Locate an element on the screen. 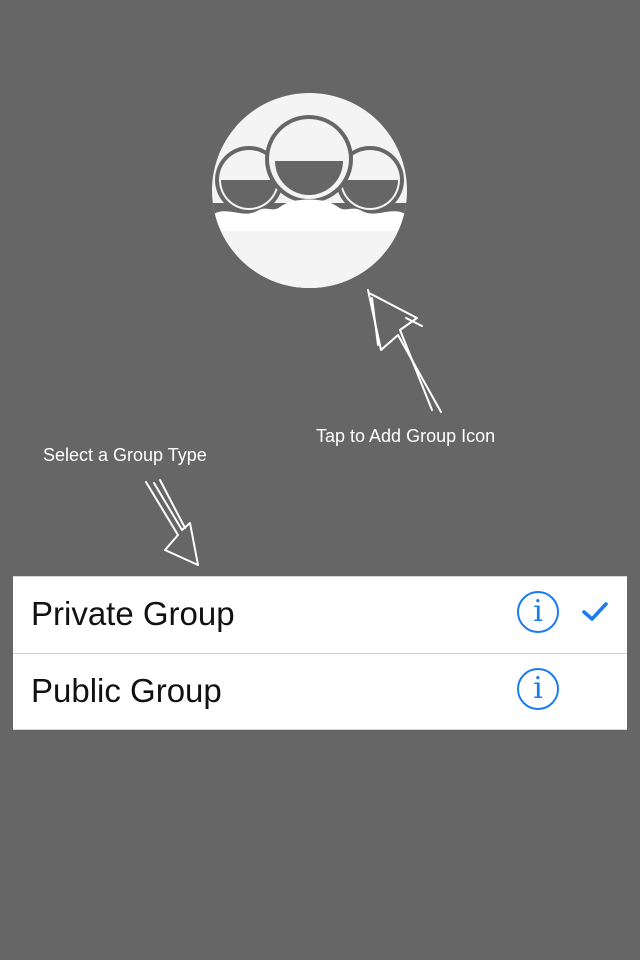 The height and width of the screenshot is (960, 640). group-type-label: Public Group is located at coordinates (126, 690).